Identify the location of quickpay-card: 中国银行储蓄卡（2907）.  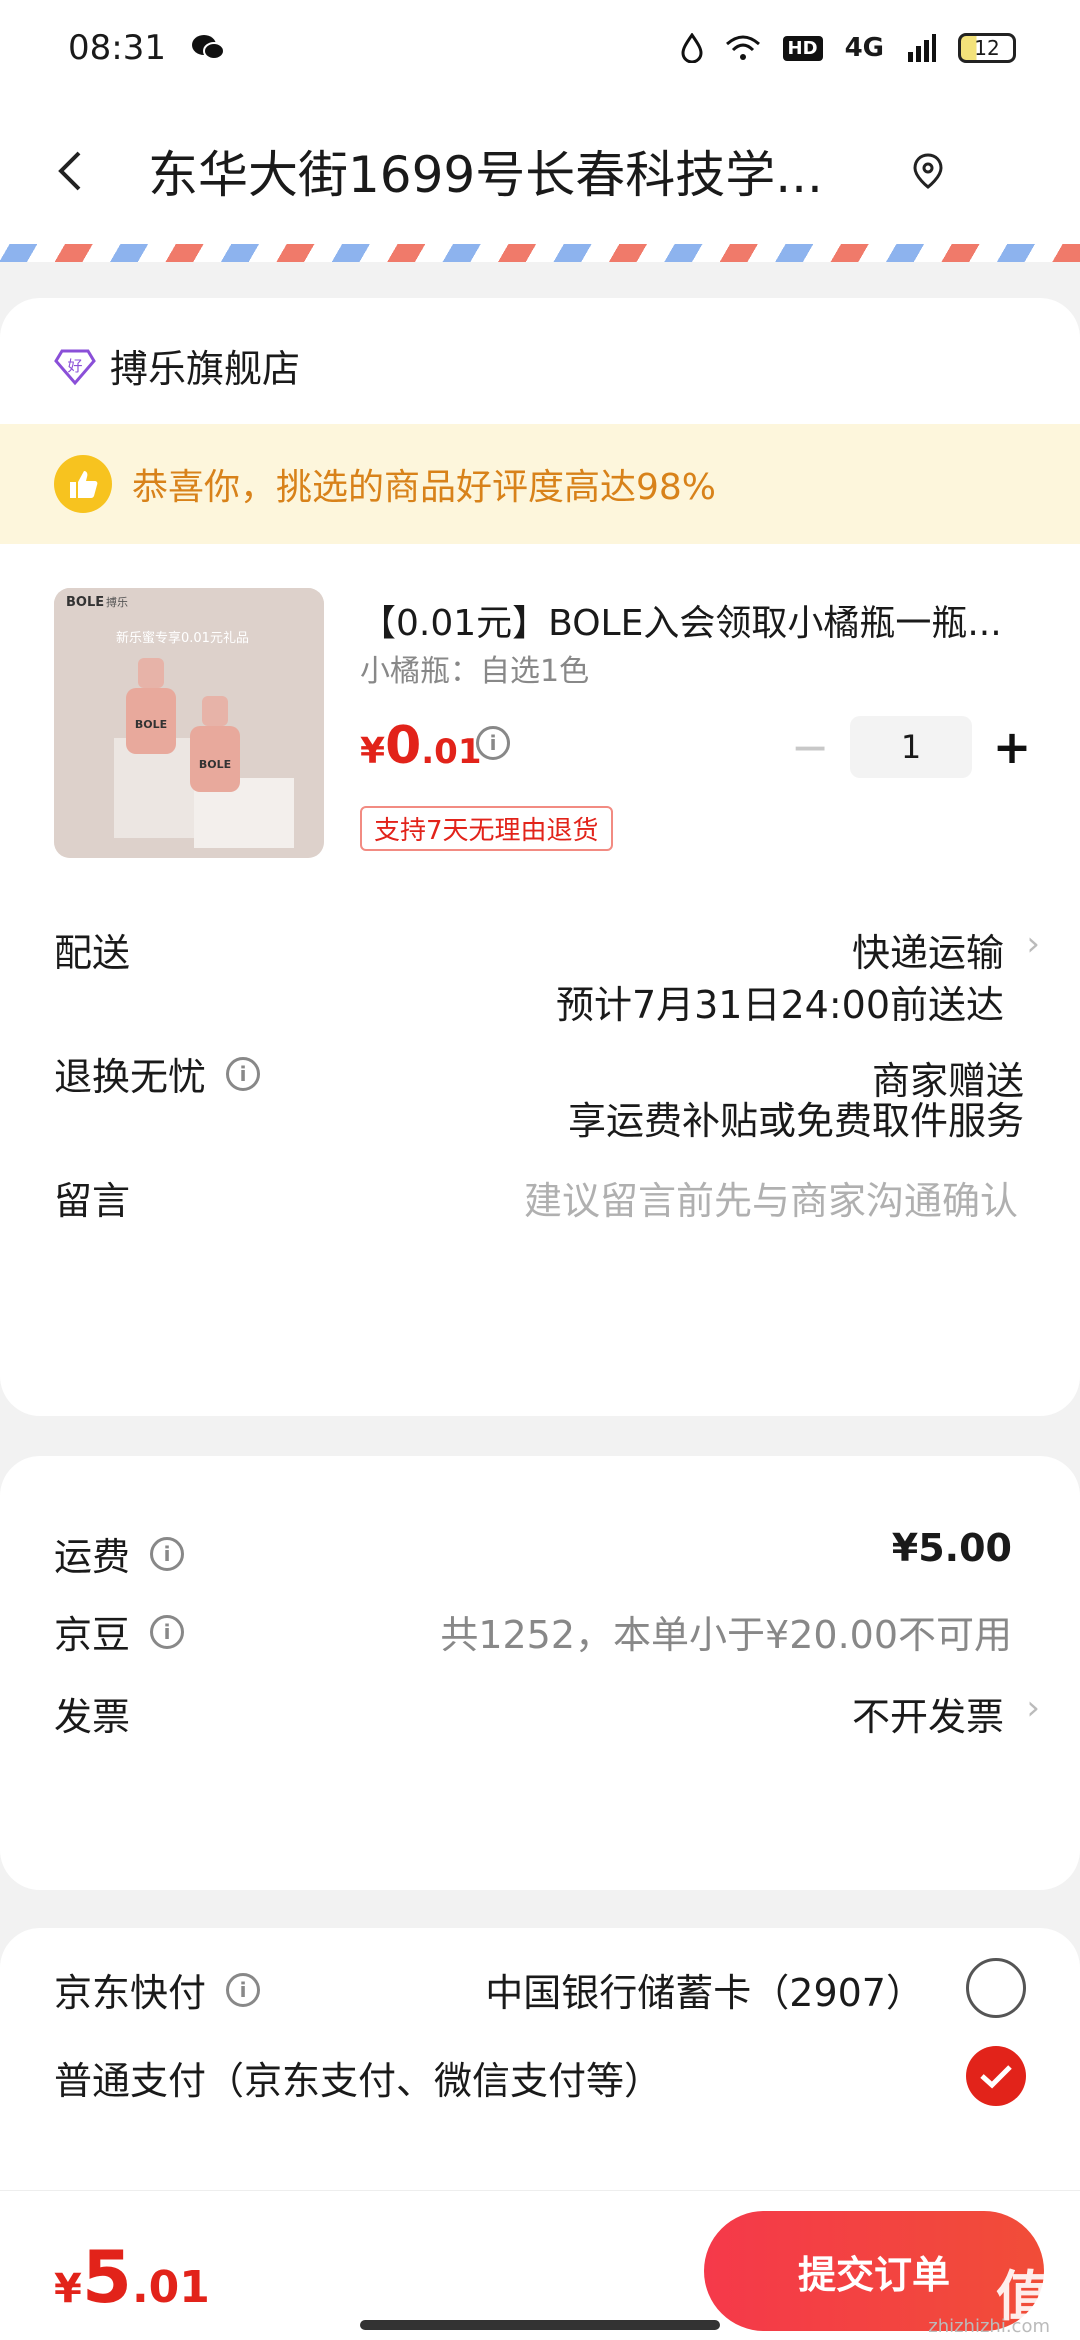
(704, 1989).